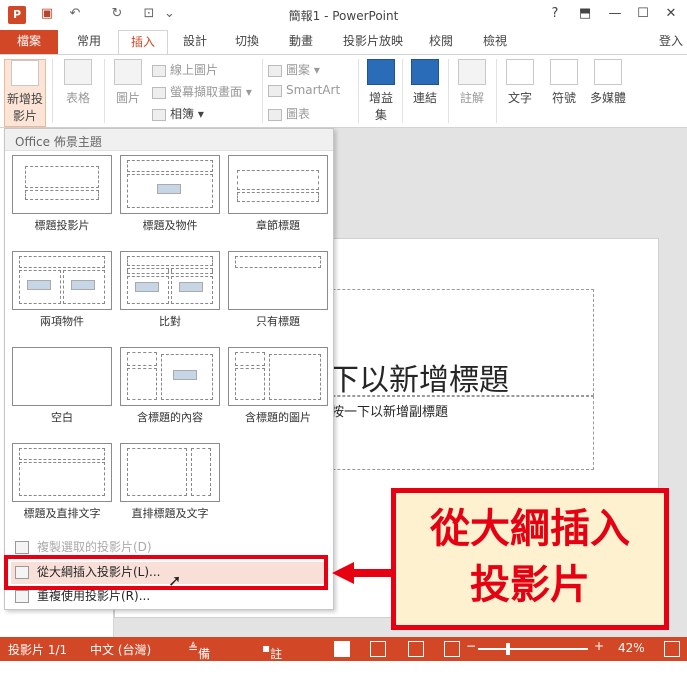  Describe the element at coordinates (170, 321) in the screenshot. I see `layout-label: 比對` at that location.